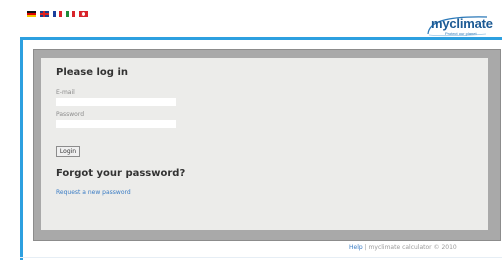 This screenshot has height=260, width=502. What do you see at coordinates (116, 102) in the screenshot?
I see `email-field` at bounding box center [116, 102].